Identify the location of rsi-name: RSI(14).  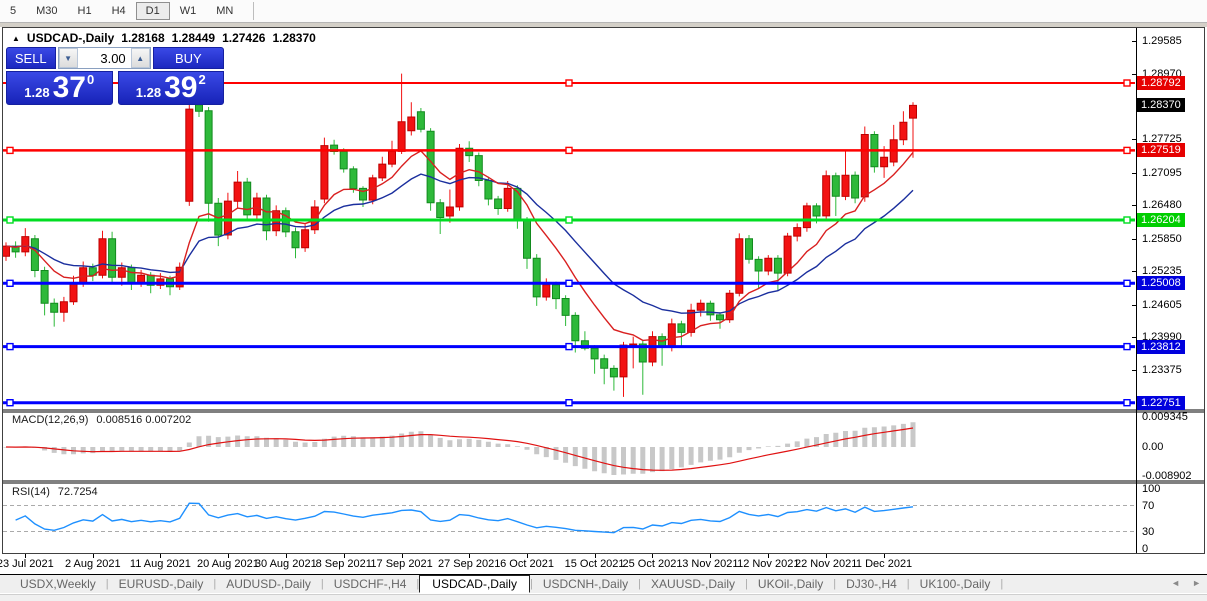
(31, 492).